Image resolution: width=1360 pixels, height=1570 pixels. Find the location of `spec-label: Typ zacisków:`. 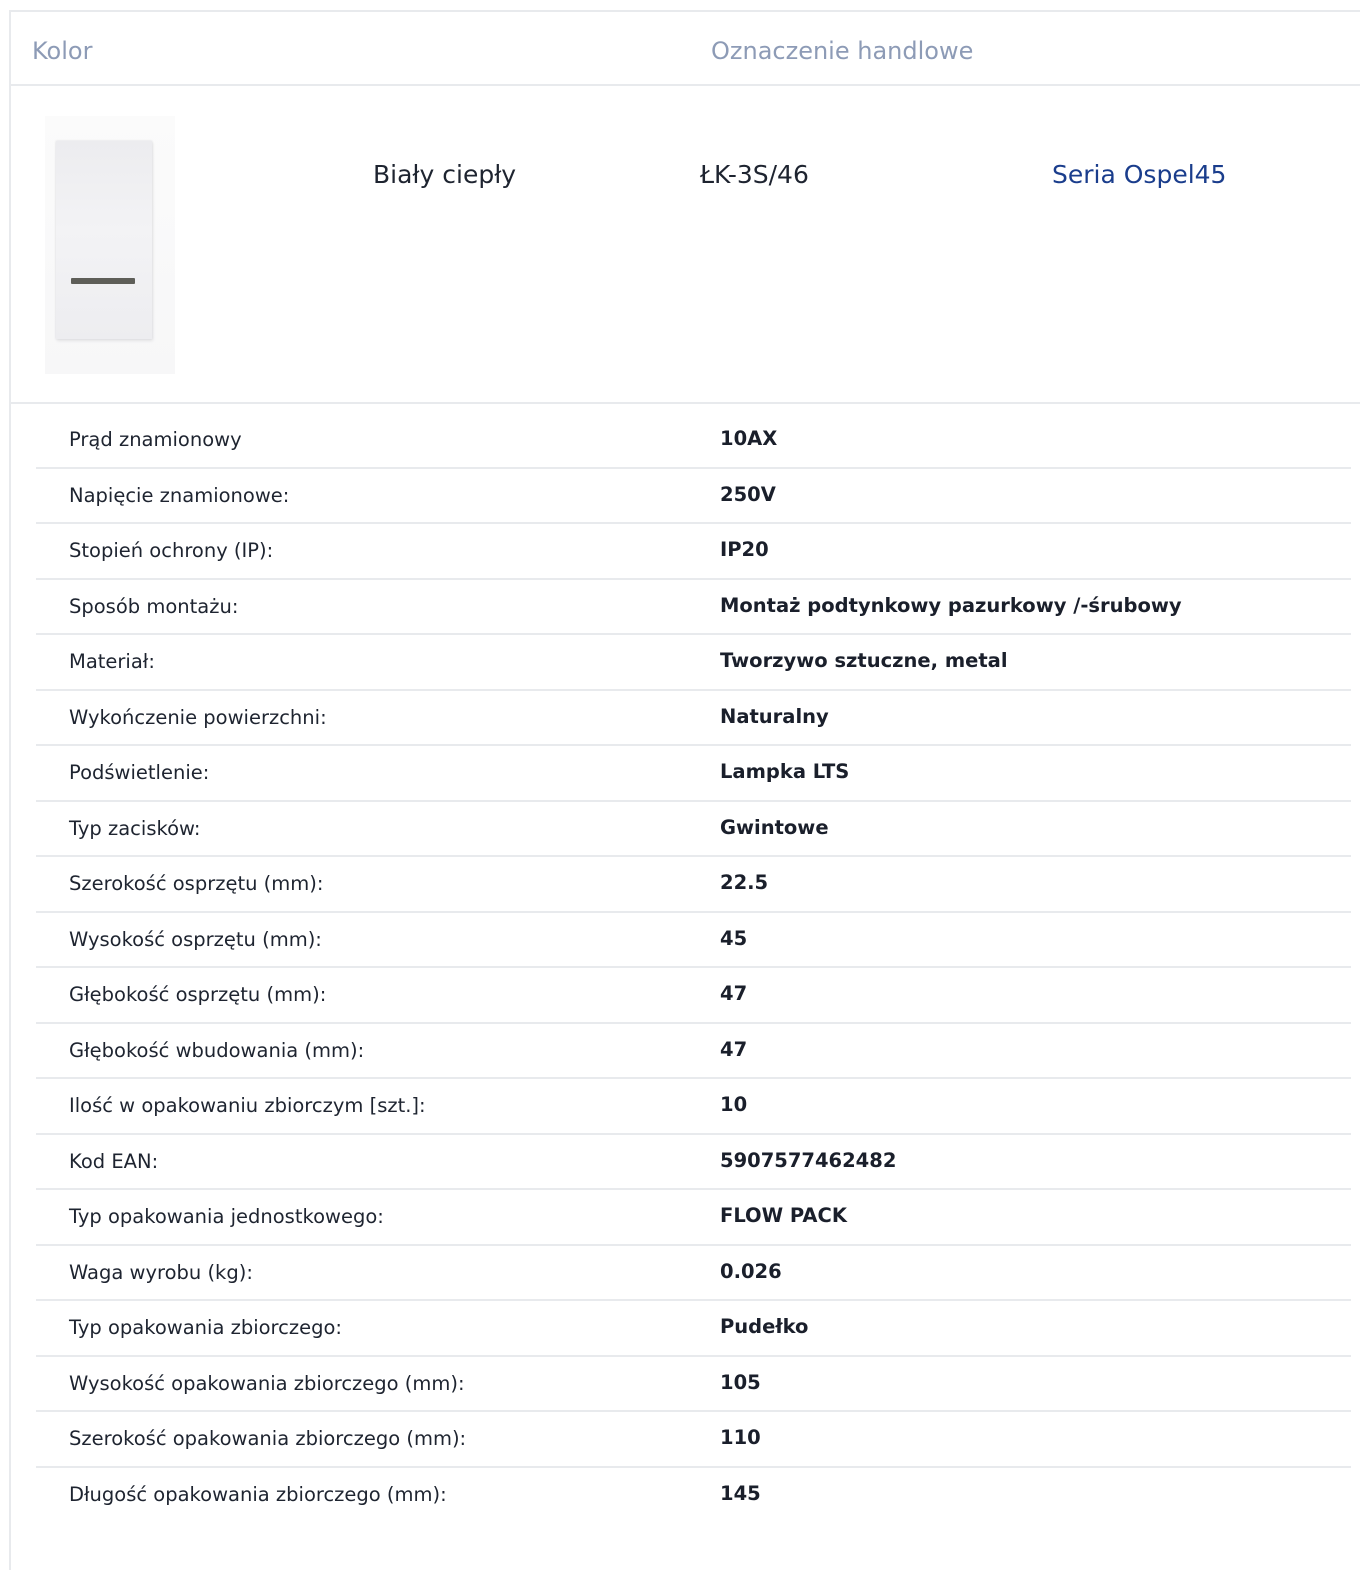

spec-label: Typ zacisków: is located at coordinates (135, 828).